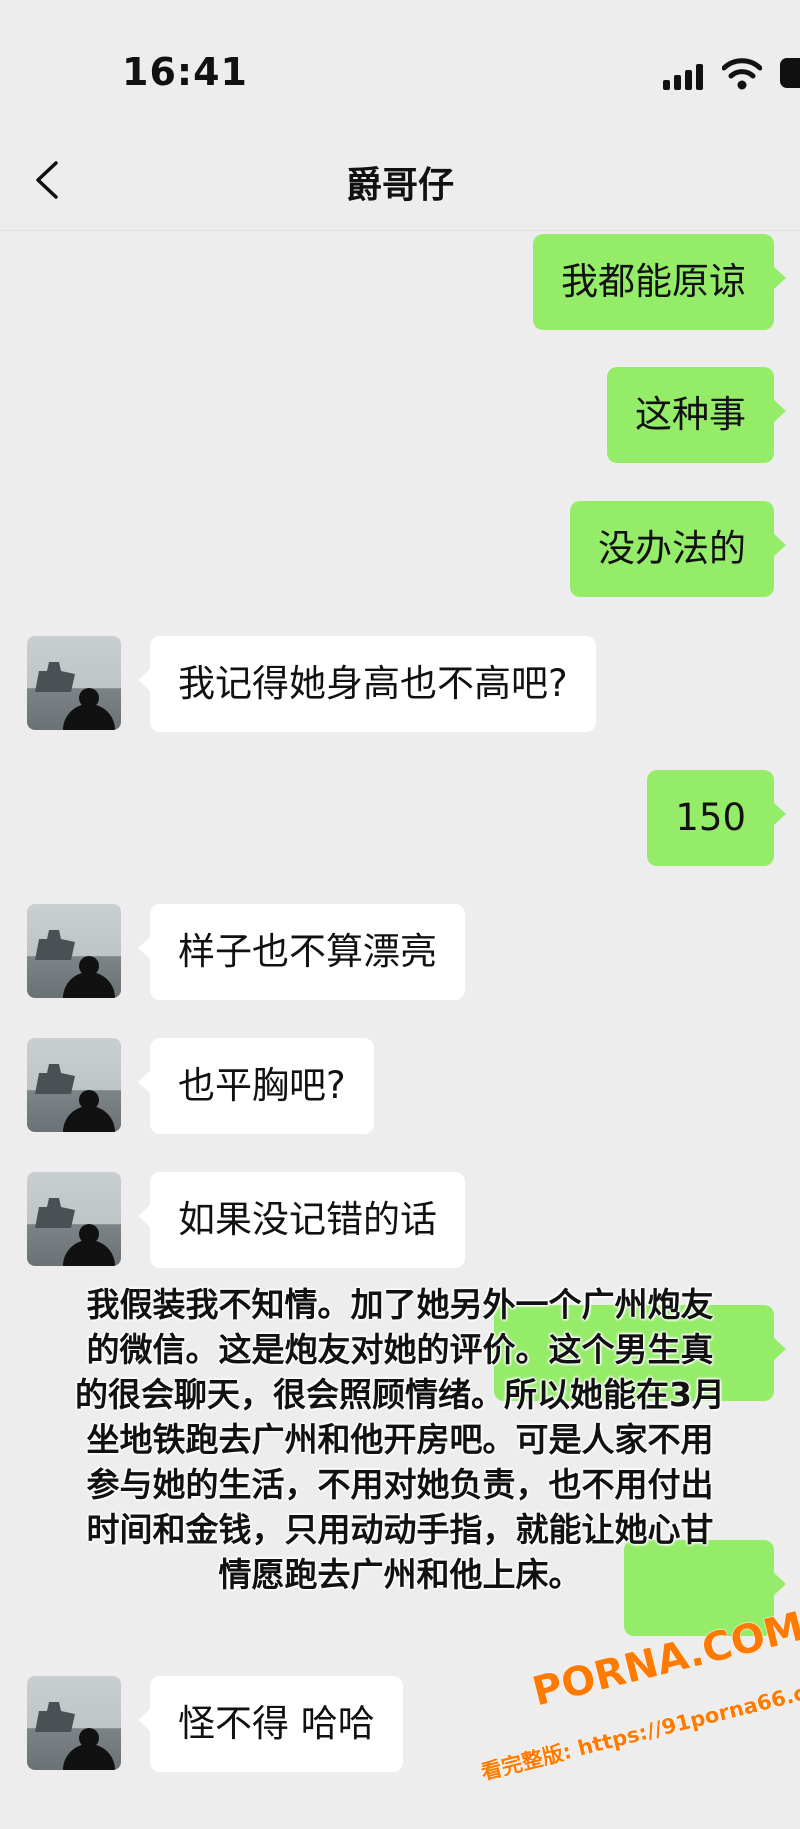  I want to click on battery-icon, so click(790, 73).